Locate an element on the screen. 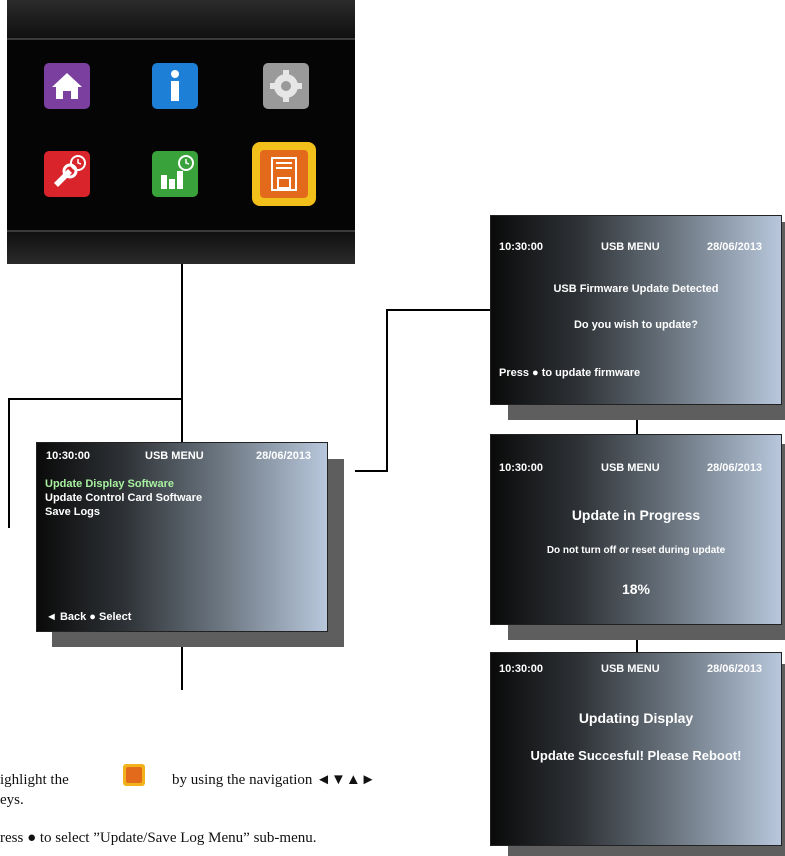 This screenshot has width=785, height=856. instruction-step1-end: by using the navigation ◄▼▲► is located at coordinates (274, 780).